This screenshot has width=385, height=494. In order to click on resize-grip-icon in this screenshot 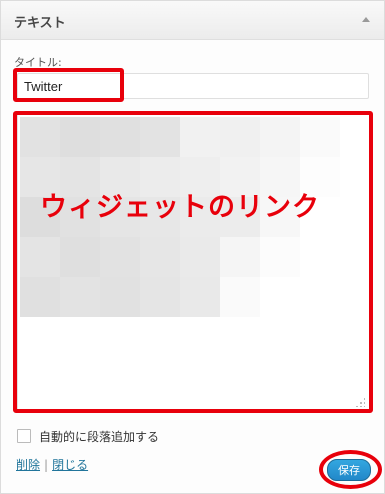, I will do `click(360, 402)`.